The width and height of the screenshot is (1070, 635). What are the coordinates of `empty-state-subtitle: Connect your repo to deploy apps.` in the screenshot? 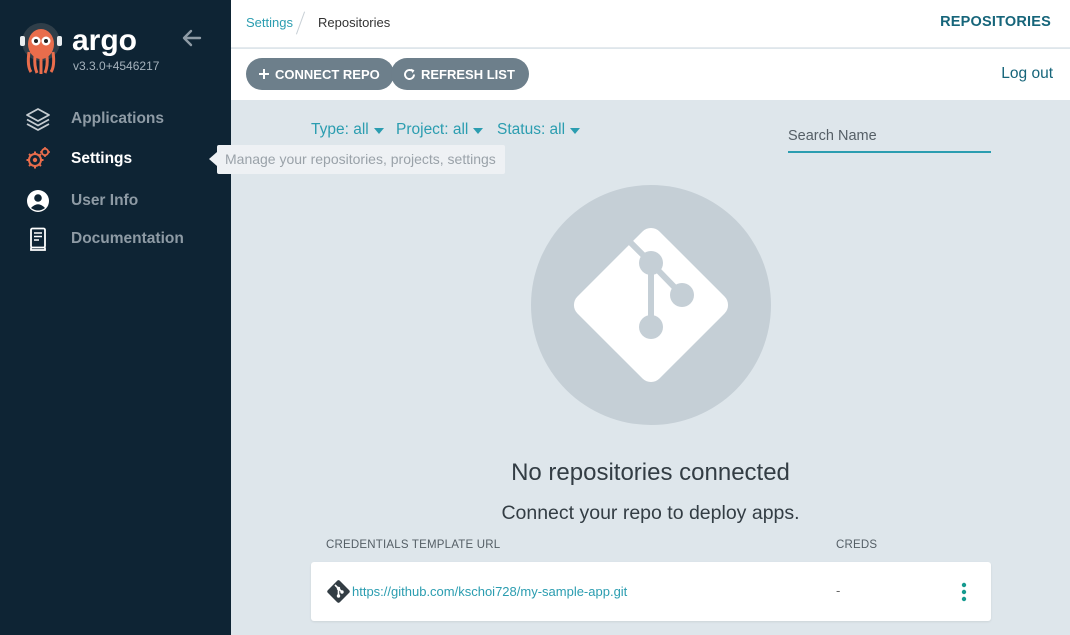 It's located at (650, 513).